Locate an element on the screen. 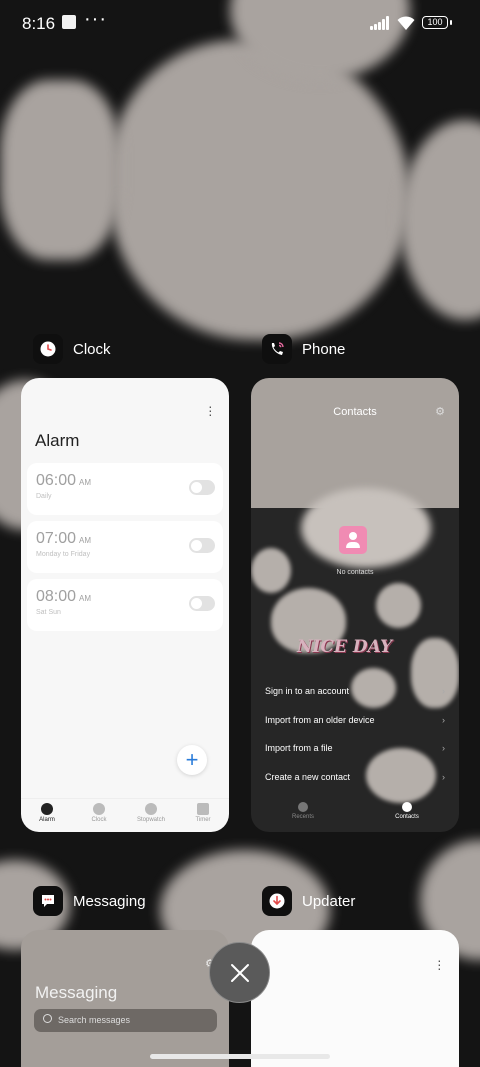  messaging-app-header: Messaging is located at coordinates (89, 901).